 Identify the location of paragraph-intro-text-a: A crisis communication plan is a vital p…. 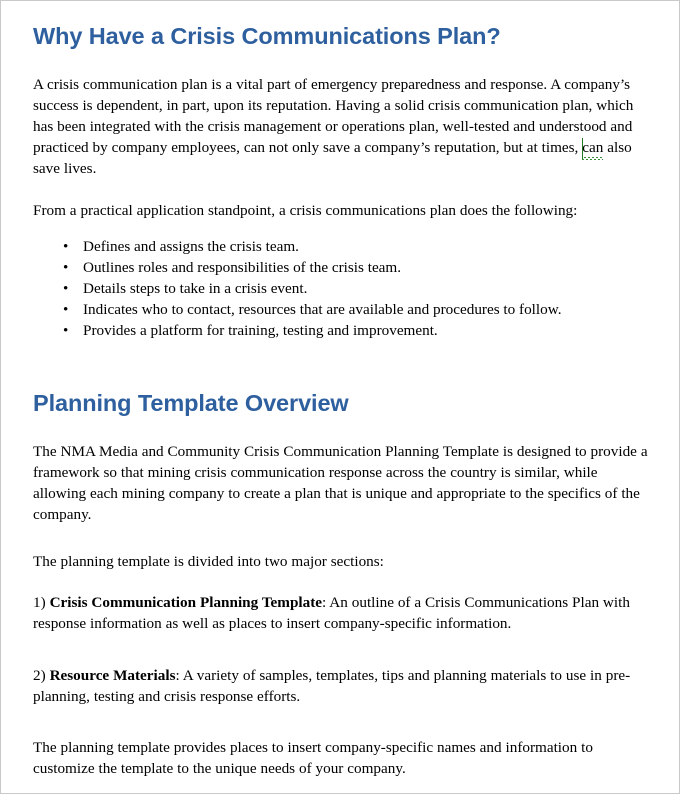
(333, 116).